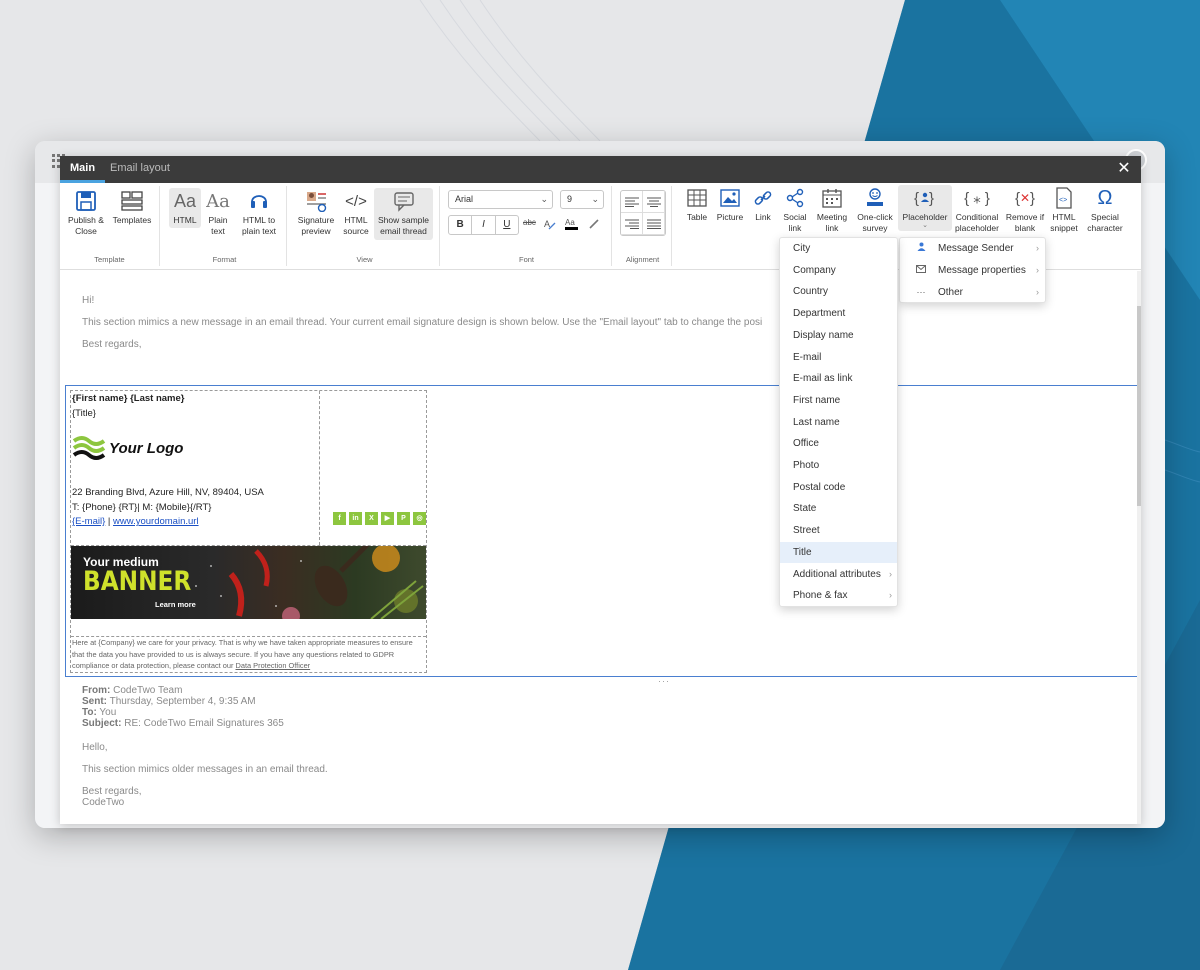 The height and width of the screenshot is (970, 1200). What do you see at coordinates (1025, 209) in the screenshot?
I see `remove-if-blank-button: {✕} Remove if blank` at bounding box center [1025, 209].